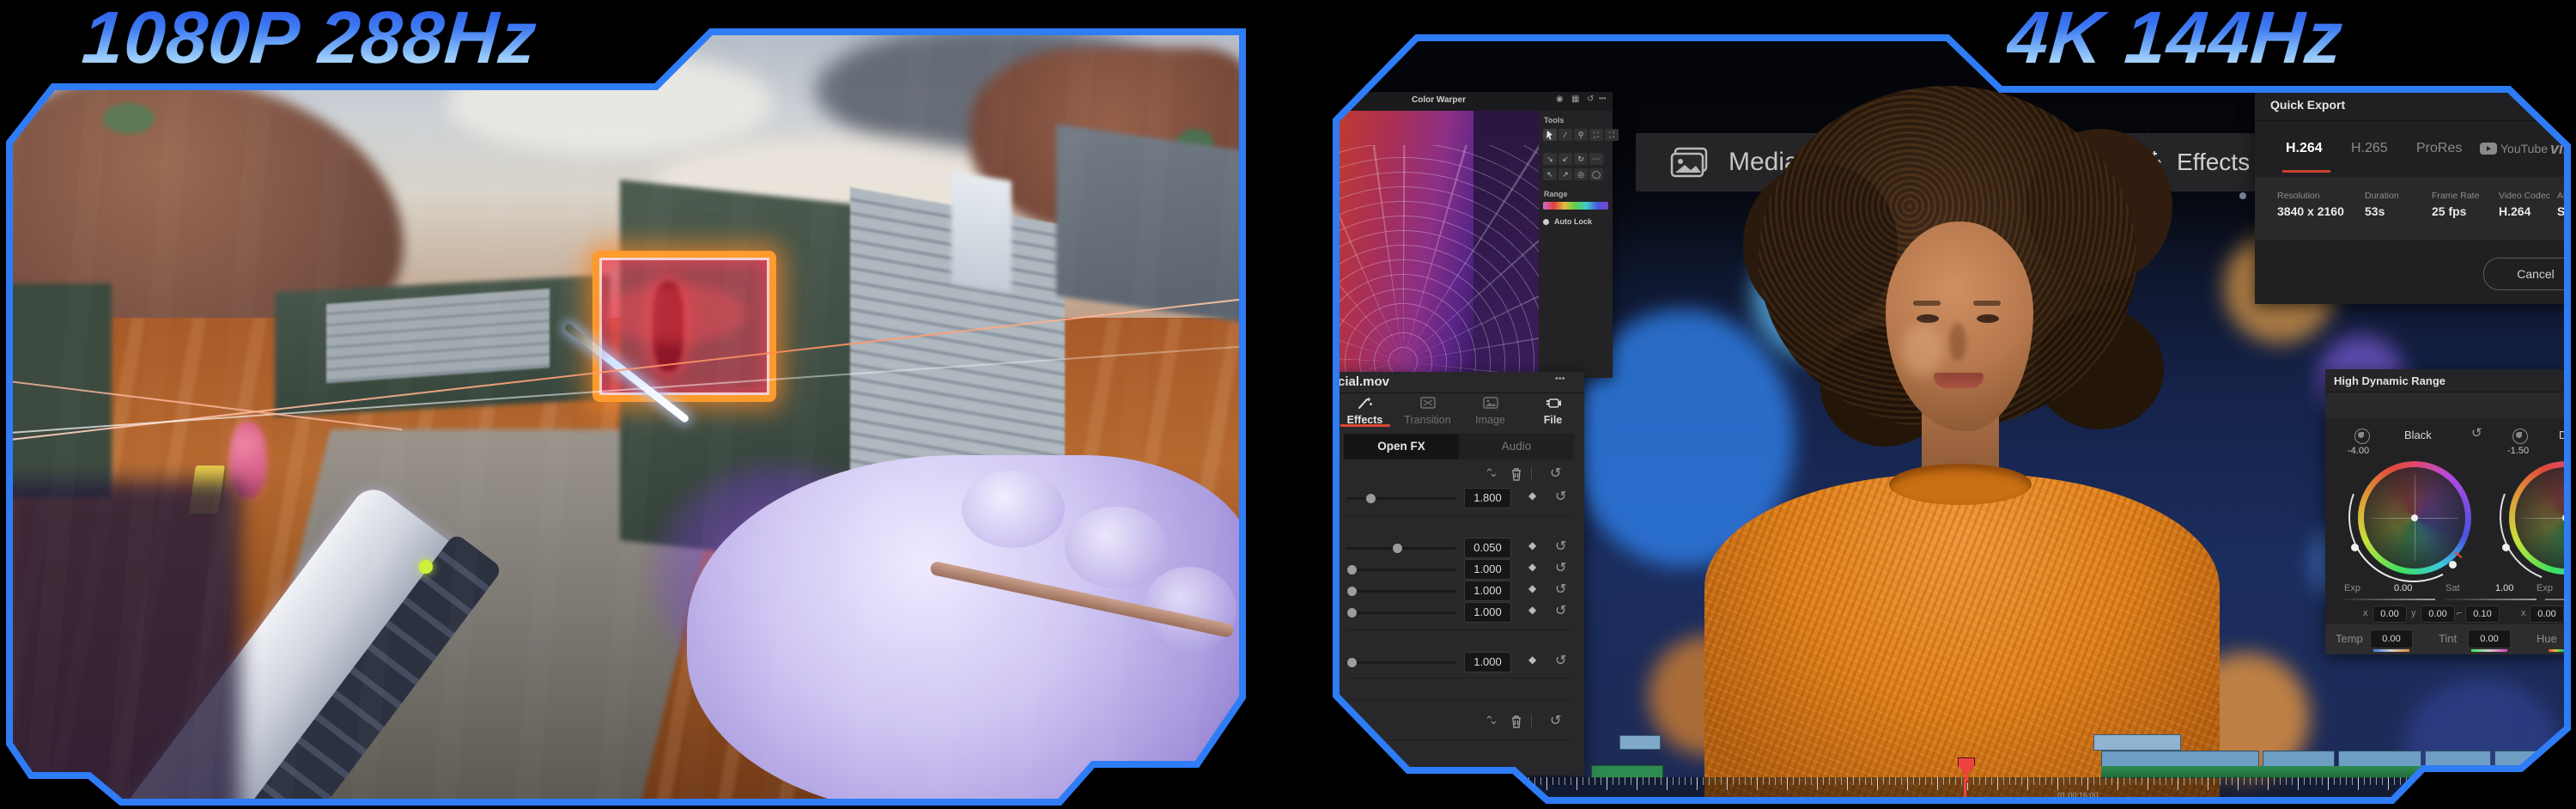  I want to click on open-fx-button: Open FX, so click(1401, 446).